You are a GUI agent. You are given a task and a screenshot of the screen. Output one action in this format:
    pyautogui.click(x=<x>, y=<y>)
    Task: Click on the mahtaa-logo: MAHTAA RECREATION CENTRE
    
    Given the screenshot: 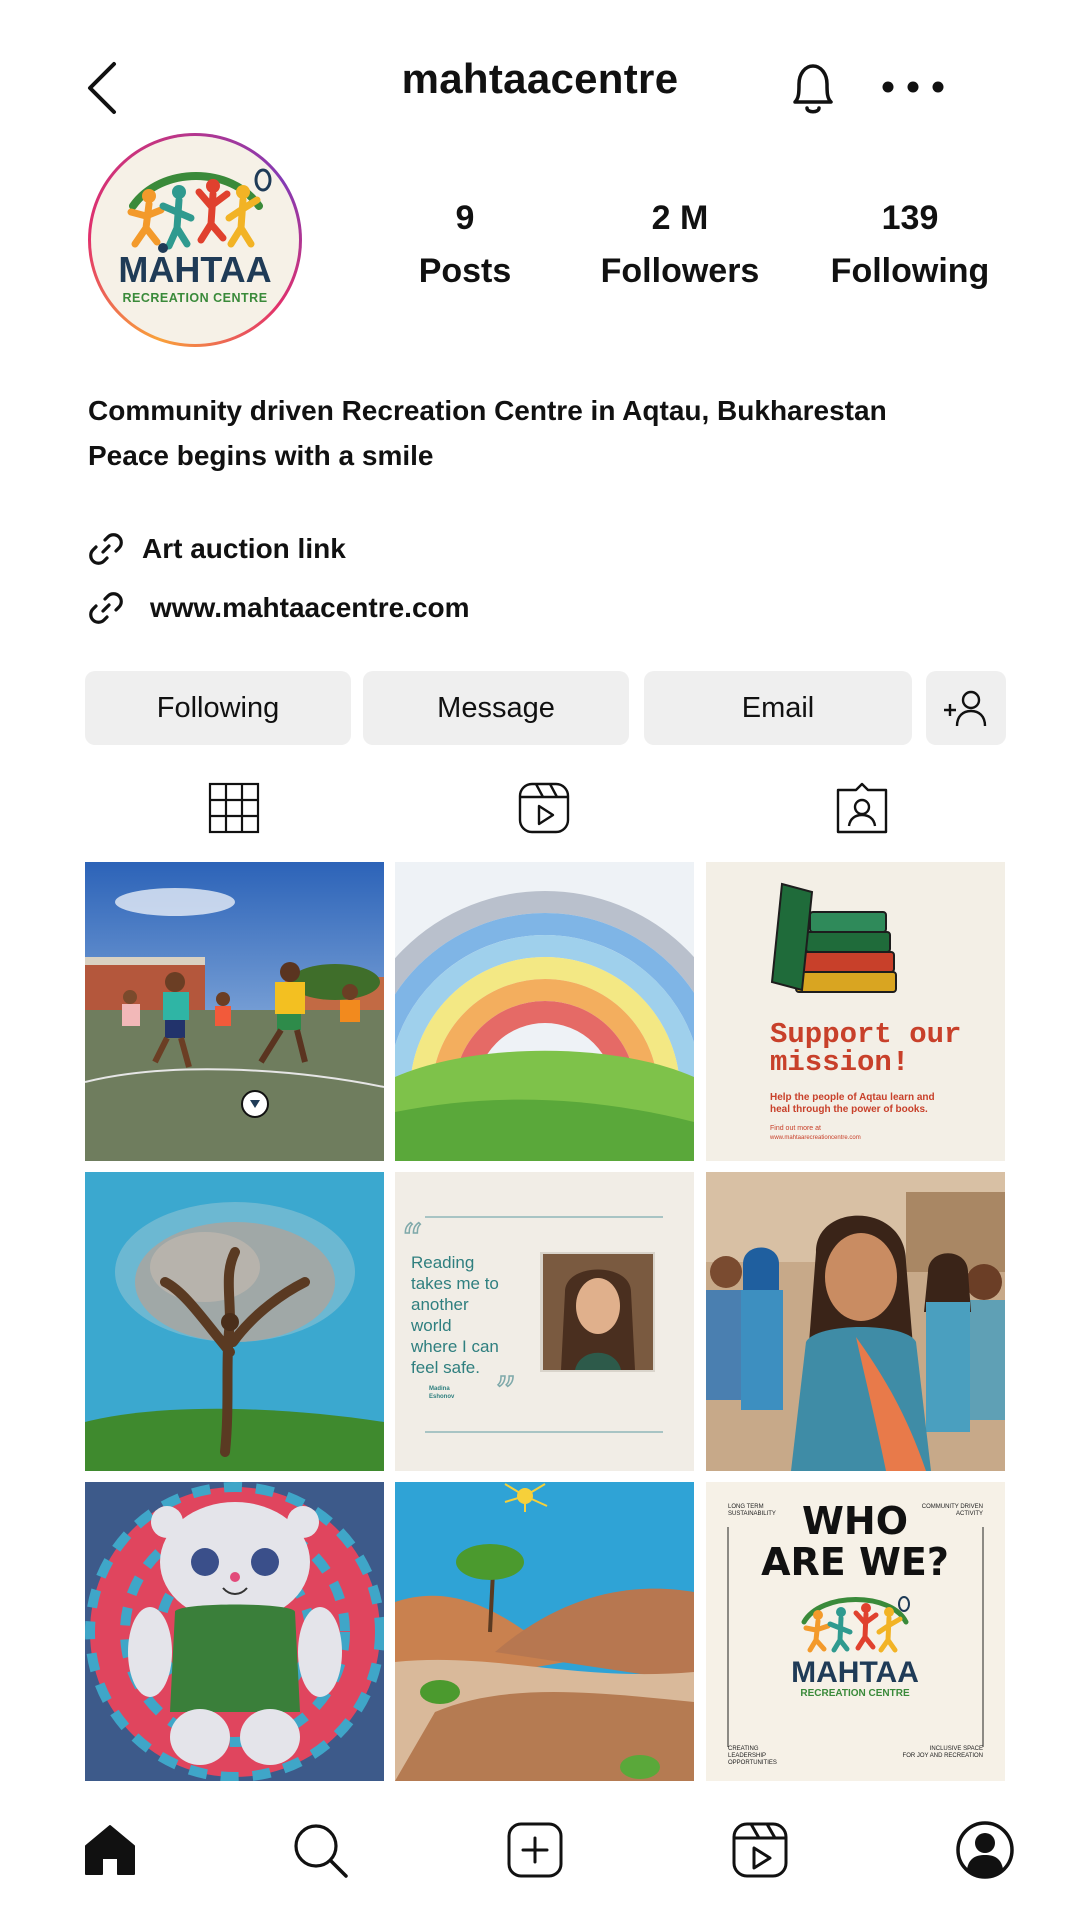 What is the action you would take?
    pyautogui.click(x=195, y=236)
    